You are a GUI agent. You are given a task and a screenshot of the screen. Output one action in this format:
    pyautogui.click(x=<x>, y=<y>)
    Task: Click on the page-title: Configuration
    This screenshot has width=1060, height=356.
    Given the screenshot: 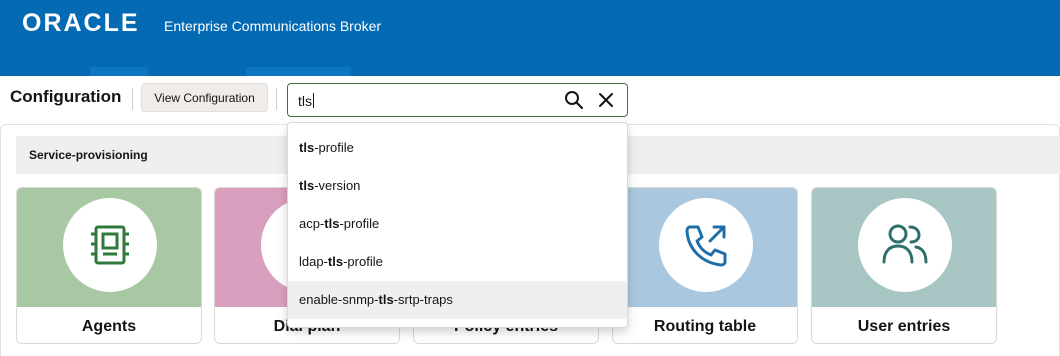 What is the action you would take?
    pyautogui.click(x=66, y=96)
    